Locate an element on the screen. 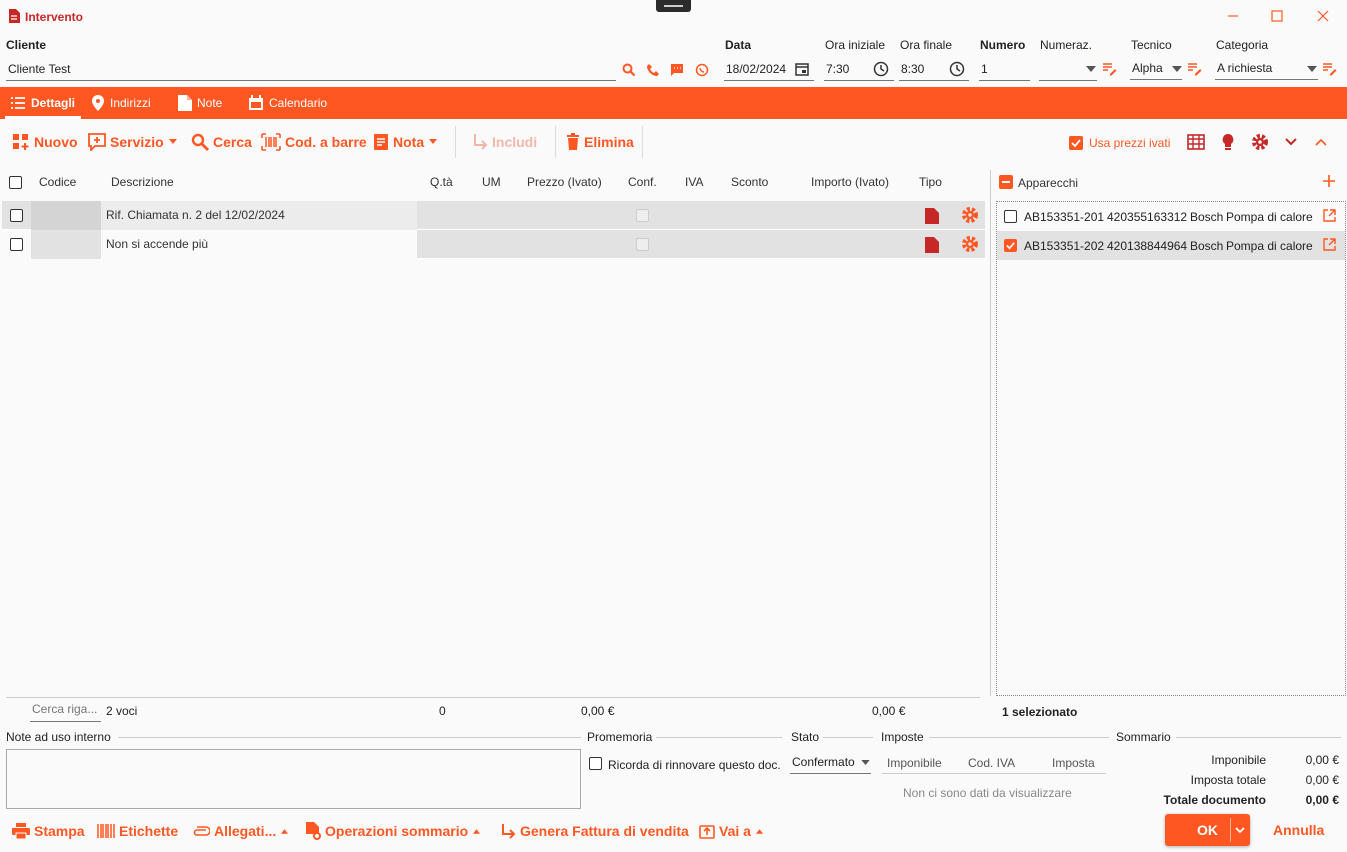 The height and width of the screenshot is (852, 1347). tecnico-label: Tecnico is located at coordinates (1151, 45).